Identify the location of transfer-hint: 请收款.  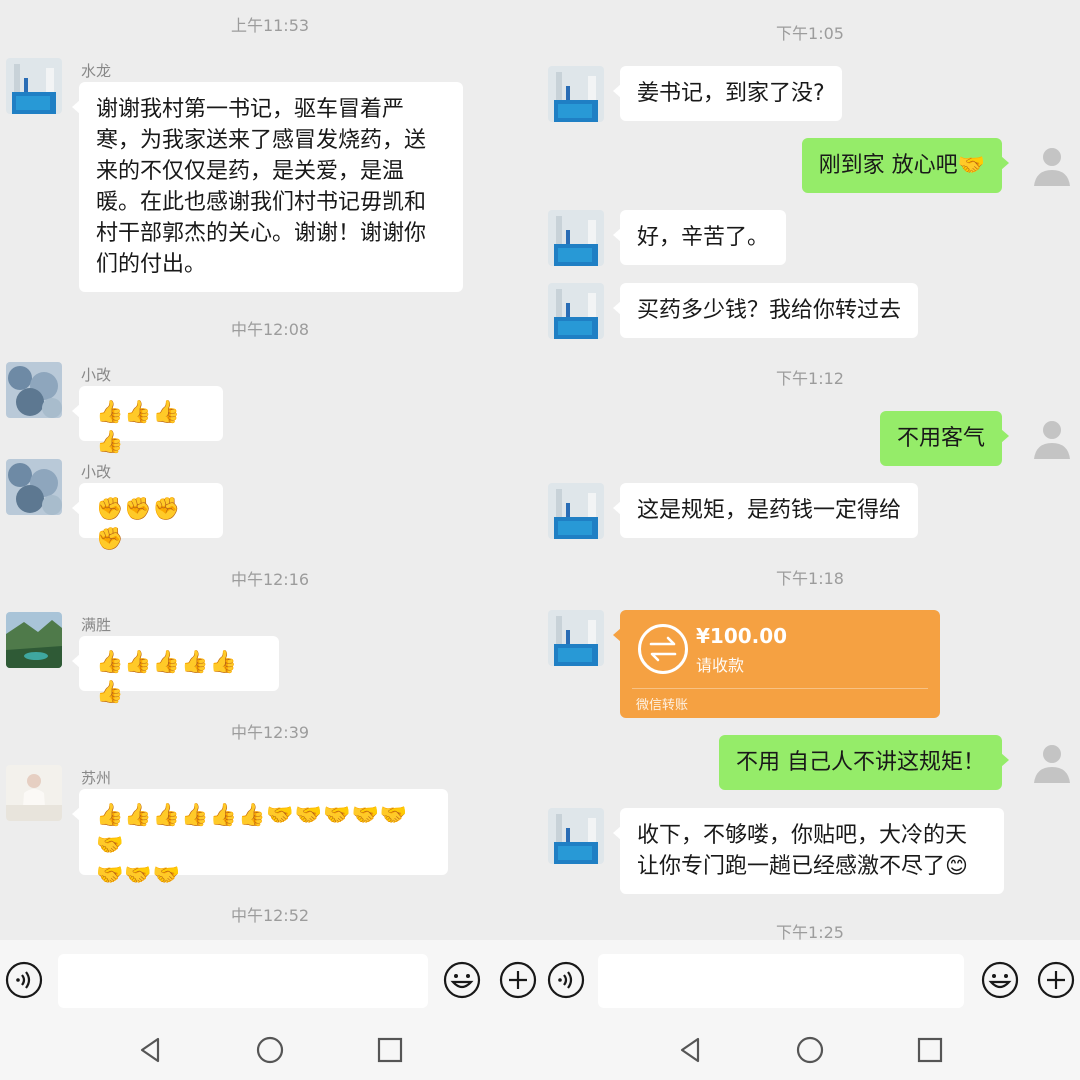
(720, 665).